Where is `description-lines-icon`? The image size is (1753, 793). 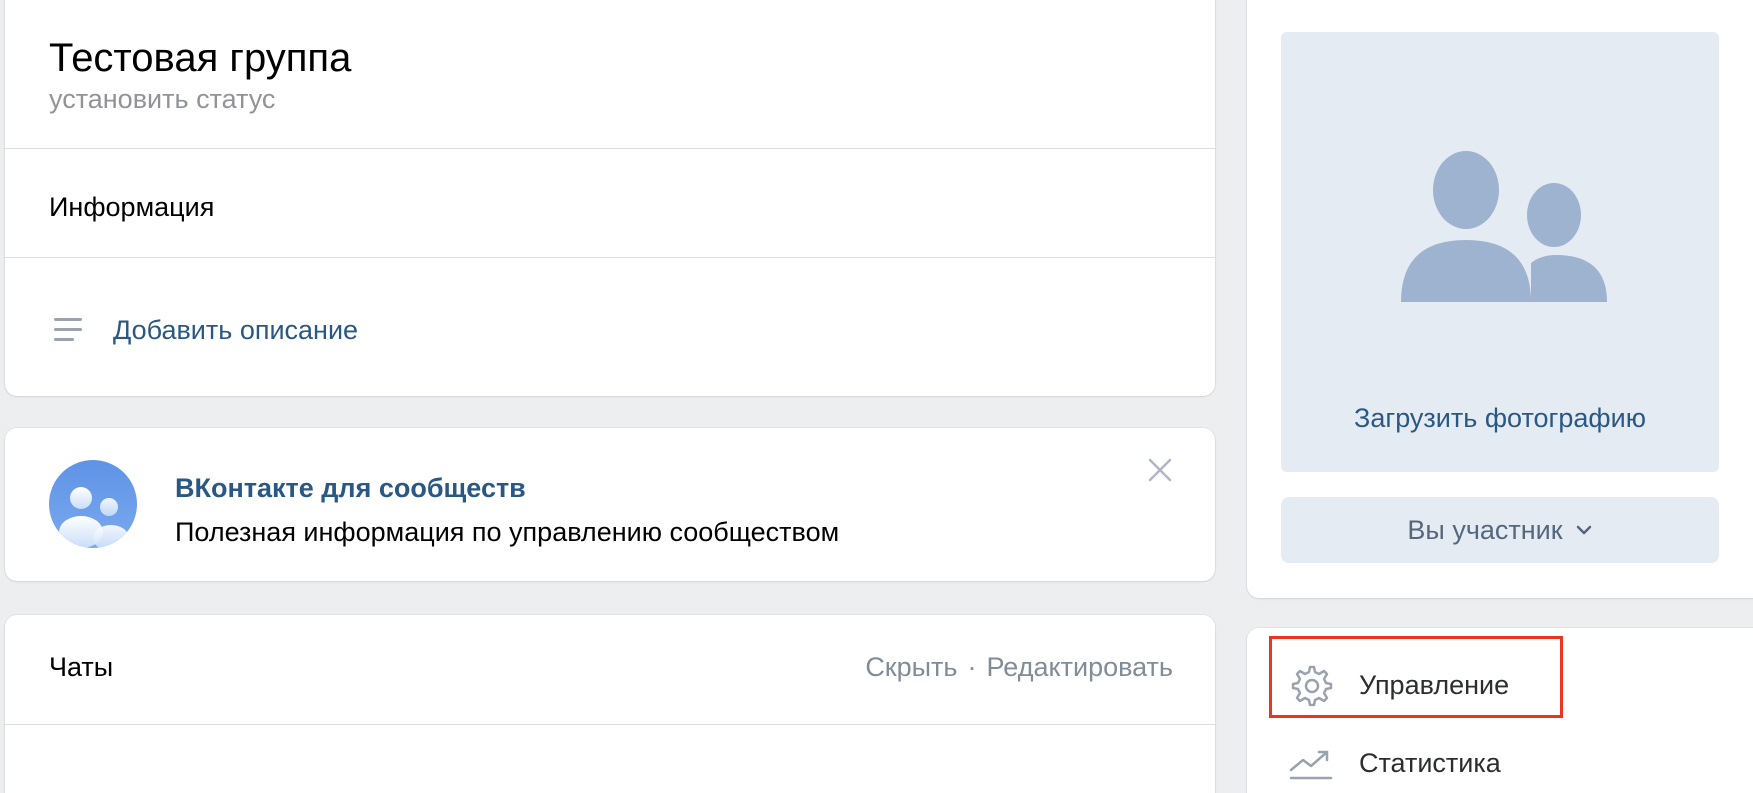 description-lines-icon is located at coordinates (68, 329).